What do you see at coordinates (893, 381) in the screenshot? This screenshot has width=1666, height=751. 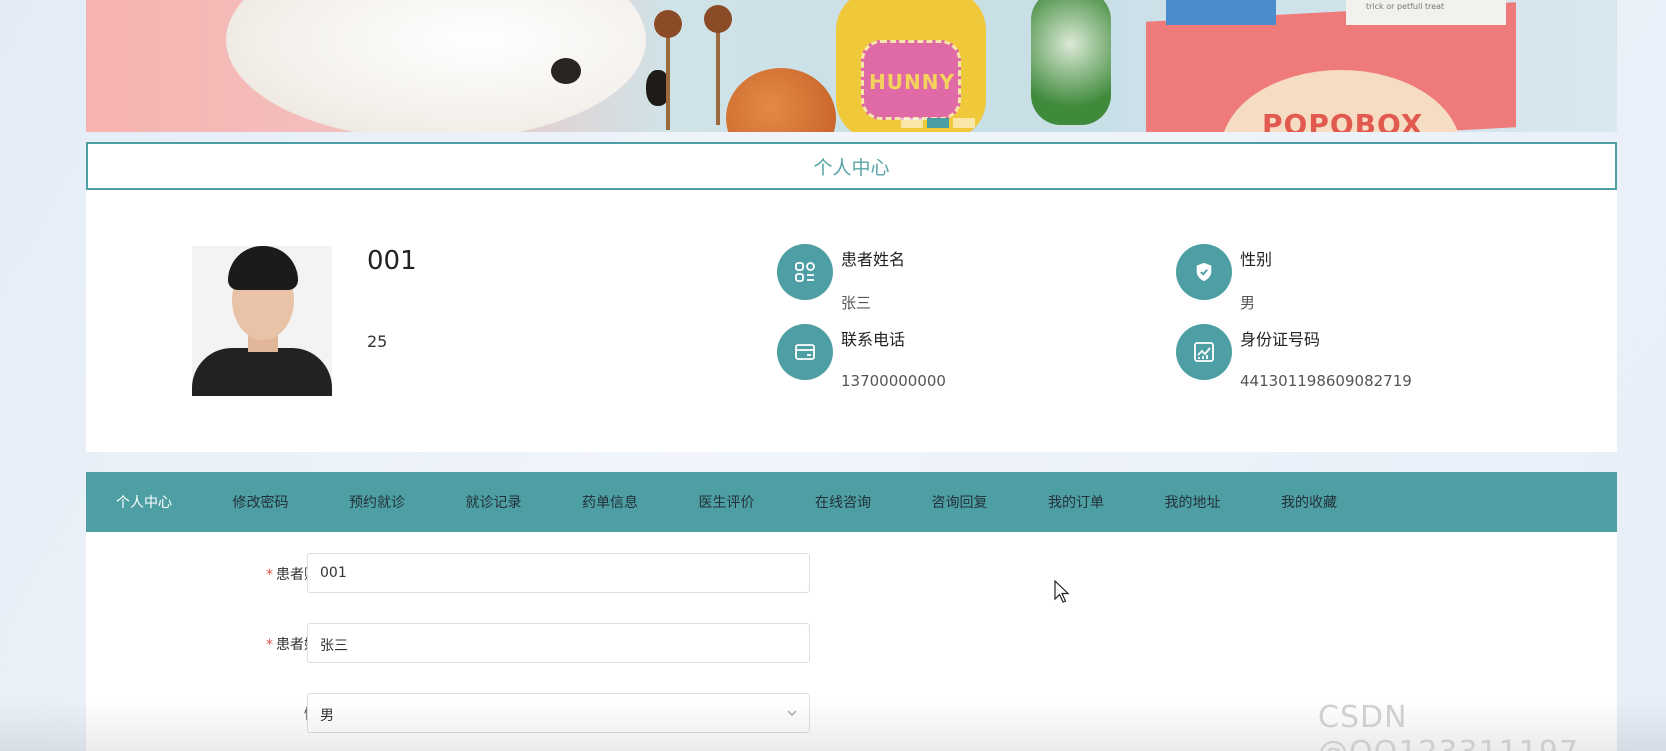 I see `info-value: 13700000000` at bounding box center [893, 381].